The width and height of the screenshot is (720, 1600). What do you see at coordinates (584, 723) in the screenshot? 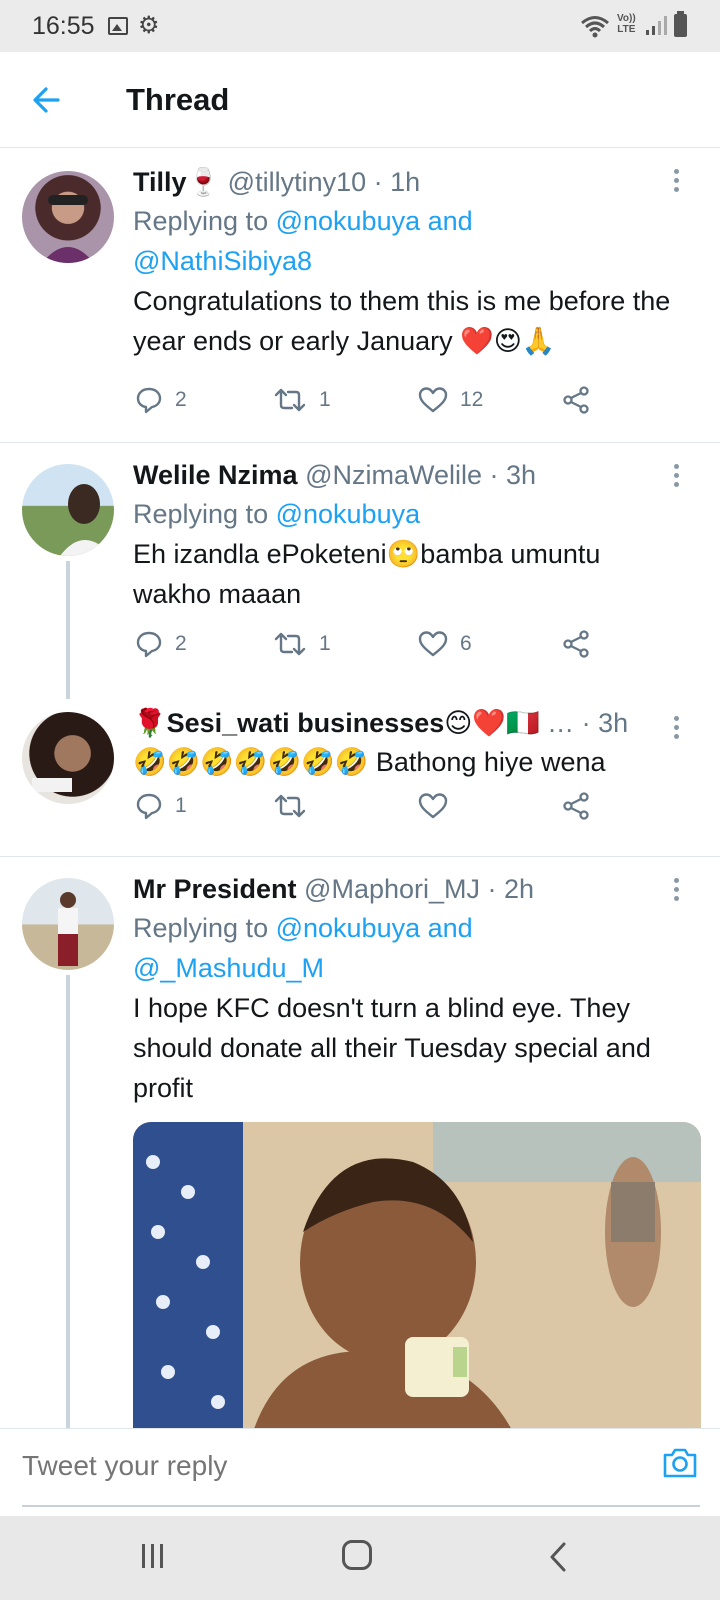
I see `handle-time: … · 3h` at bounding box center [584, 723].